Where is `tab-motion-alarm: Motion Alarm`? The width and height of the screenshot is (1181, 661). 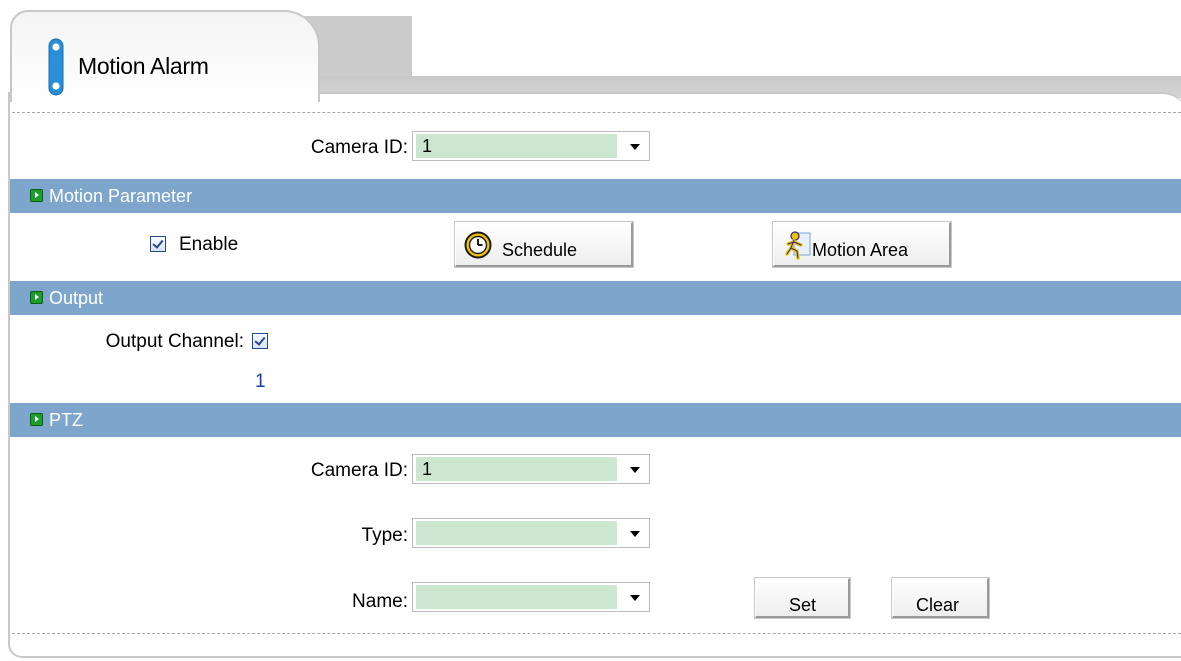 tab-motion-alarm: Motion Alarm is located at coordinates (165, 56).